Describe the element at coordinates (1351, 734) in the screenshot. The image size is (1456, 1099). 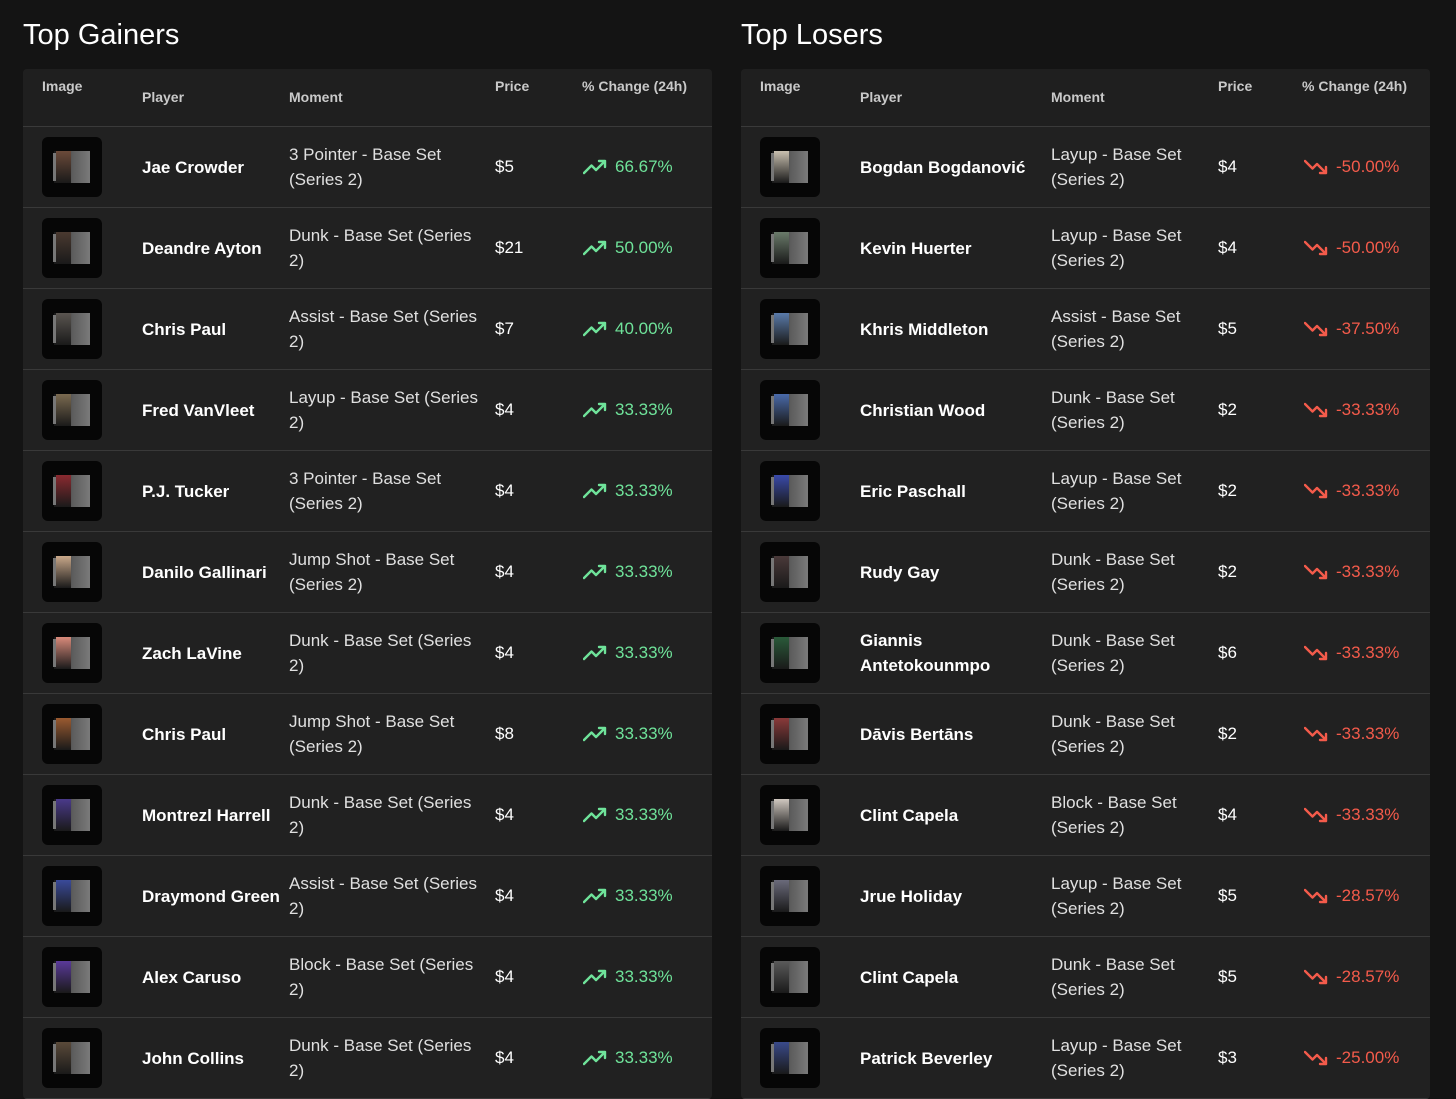
I see `percent-change: -33.33%` at that location.